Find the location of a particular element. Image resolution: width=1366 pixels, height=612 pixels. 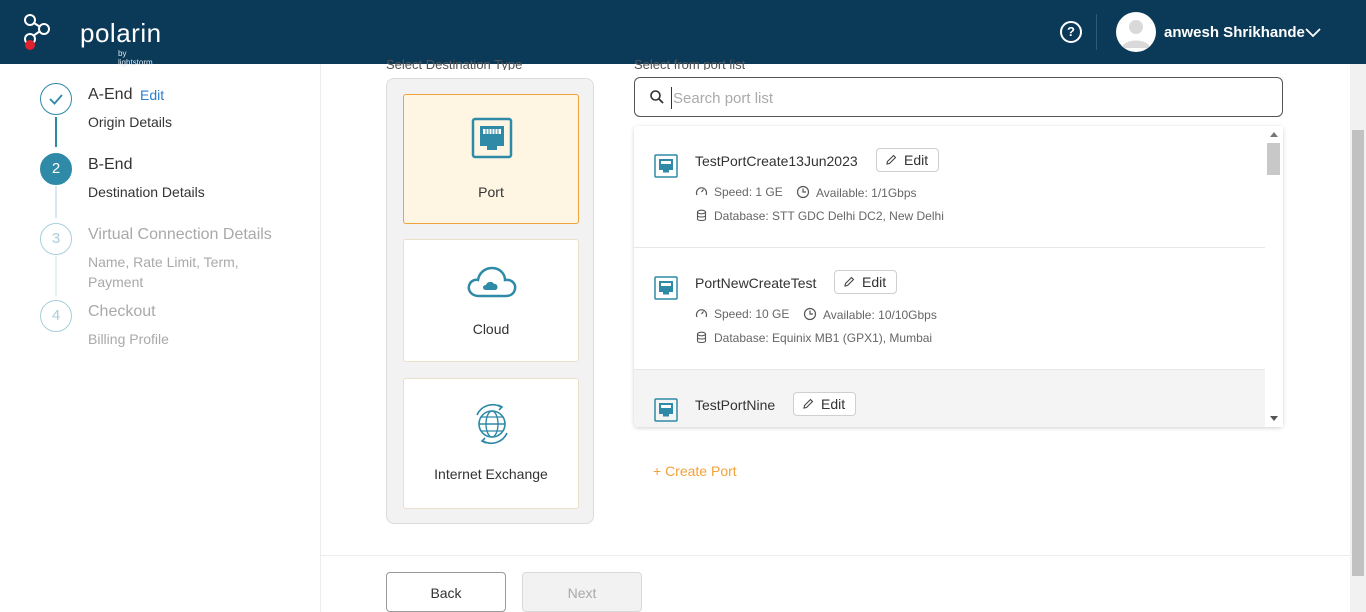

step-3-number: 3 is located at coordinates (56, 239).